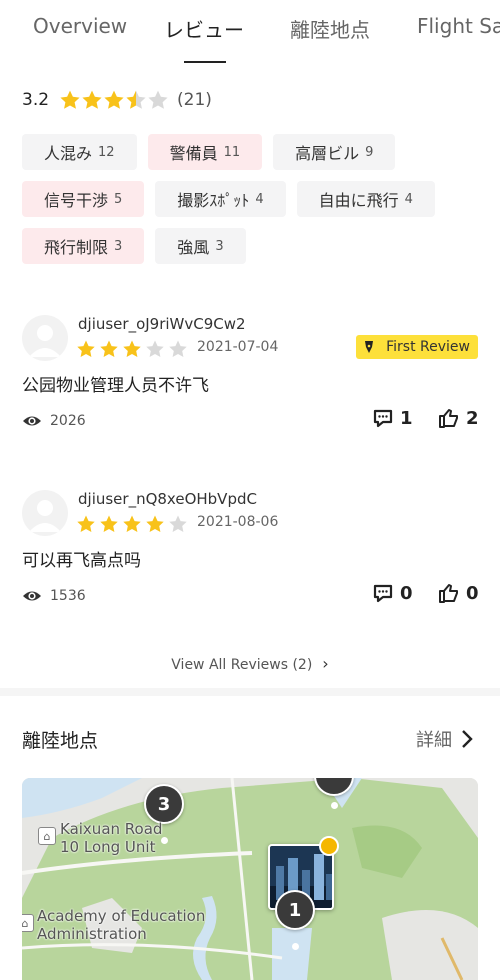 This screenshot has height=980, width=500. Describe the element at coordinates (80, 26) in the screenshot. I see `tab-overview: Overview` at that location.